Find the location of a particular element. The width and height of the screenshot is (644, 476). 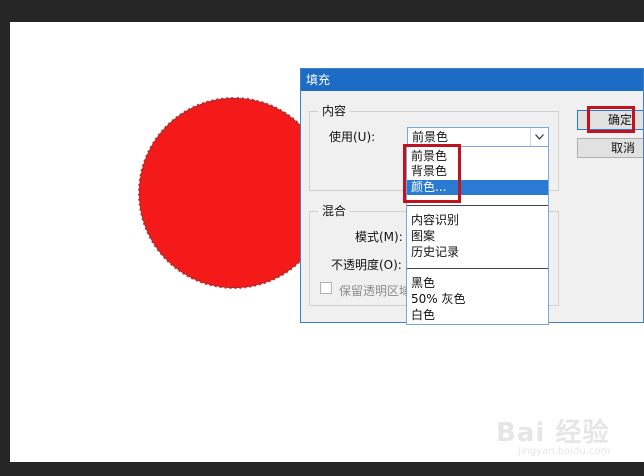

watermark-logo: Bai 经验 is located at coordinates (553, 433).